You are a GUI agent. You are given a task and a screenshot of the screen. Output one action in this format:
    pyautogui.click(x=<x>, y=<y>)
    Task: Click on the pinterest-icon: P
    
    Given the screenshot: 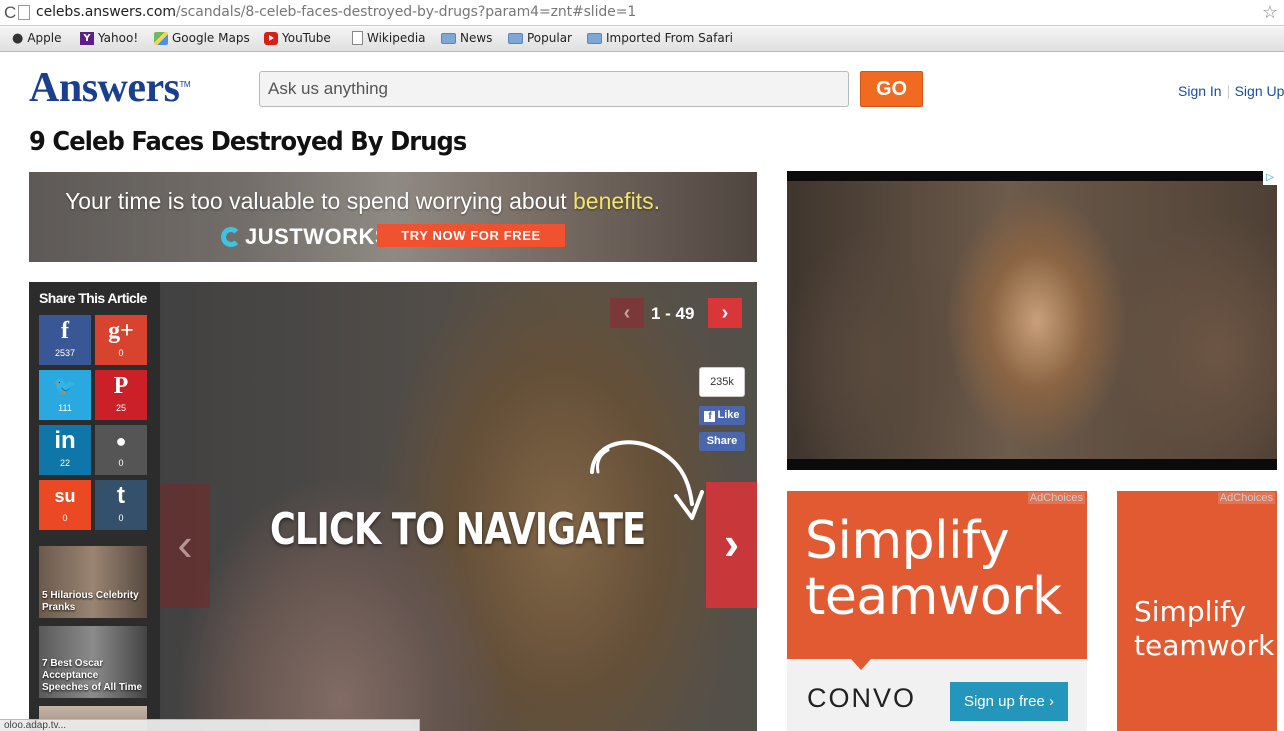 What is the action you would take?
    pyautogui.click(x=121, y=386)
    